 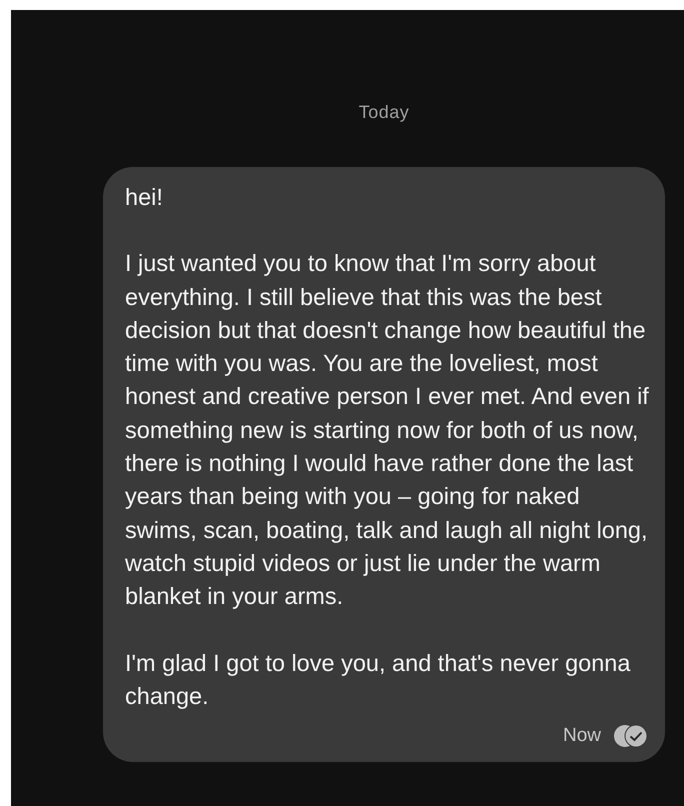 What do you see at coordinates (581, 736) in the screenshot?
I see `message-time: Now` at bounding box center [581, 736].